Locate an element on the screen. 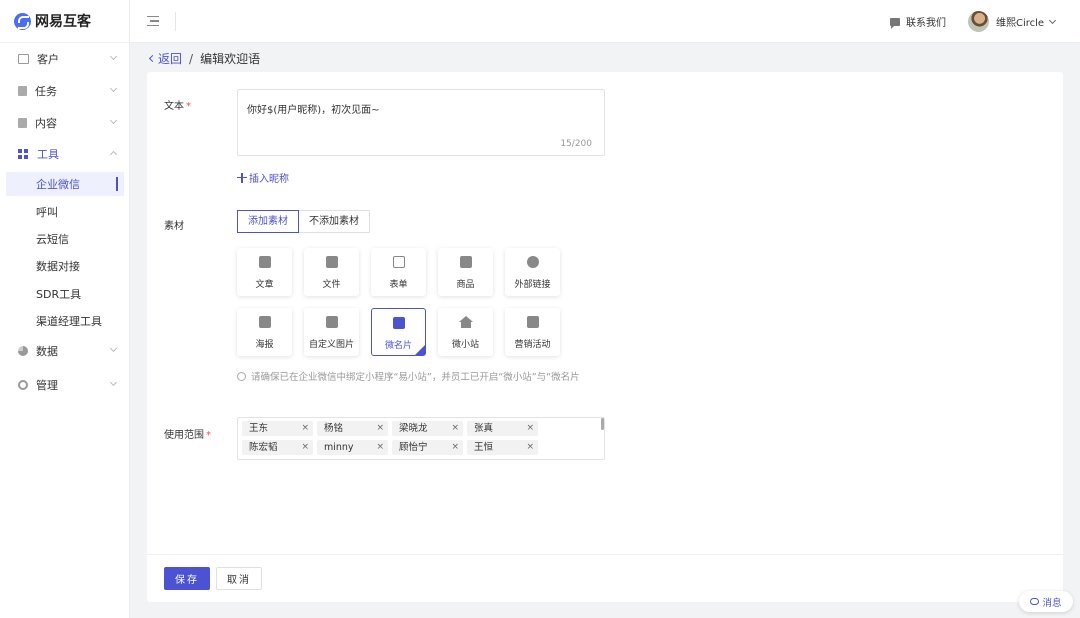 The height and width of the screenshot is (618, 1080). scope-tag-input: 王东 × 杨铭 × 梁晓龙 × 张真 × 陈宏韬 × minny × 顾怡宁 × 王恒 × is located at coordinates (421, 438).